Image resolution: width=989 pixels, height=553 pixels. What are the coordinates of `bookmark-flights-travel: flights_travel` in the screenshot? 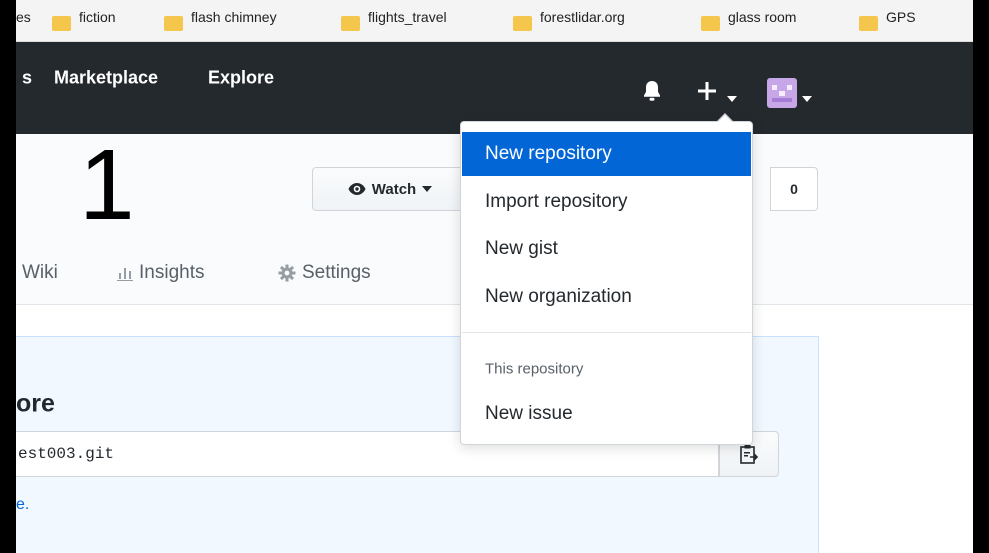 It's located at (394, 17).